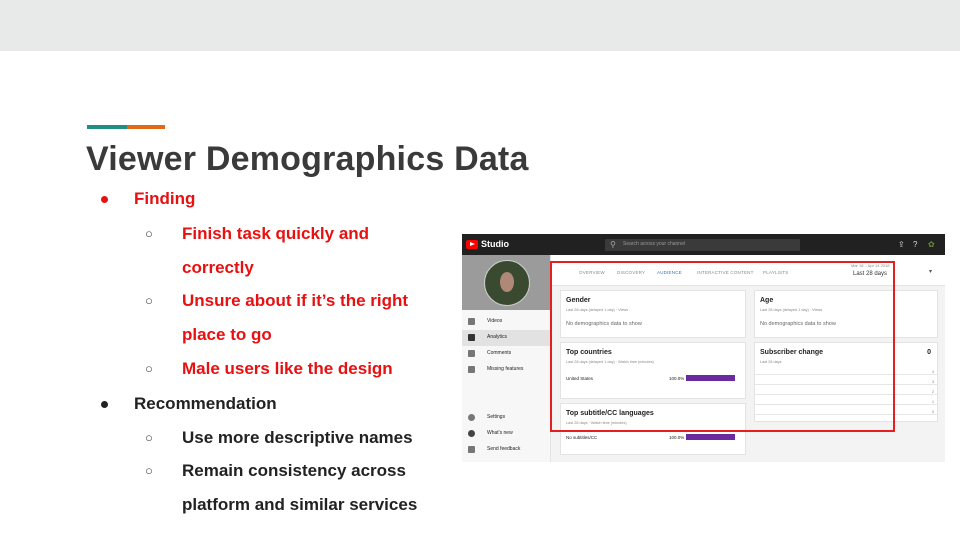  Describe the element at coordinates (471, 417) in the screenshot. I see `gear-icon` at that location.